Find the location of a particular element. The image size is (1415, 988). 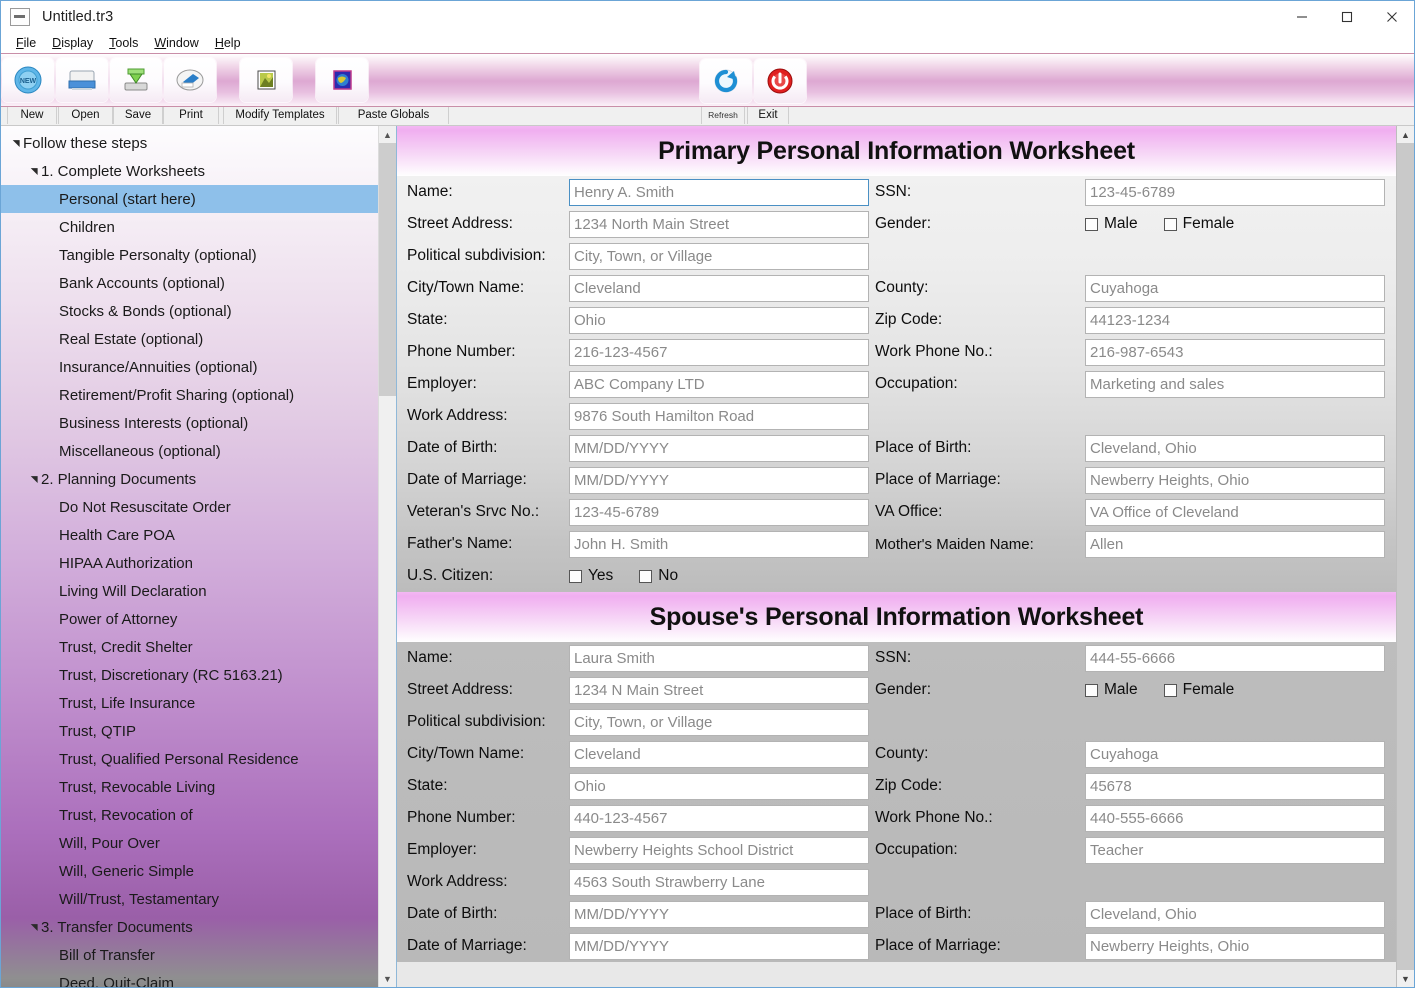

toolbar-caption-paste-globals: Paste Globals is located at coordinates (393, 115).